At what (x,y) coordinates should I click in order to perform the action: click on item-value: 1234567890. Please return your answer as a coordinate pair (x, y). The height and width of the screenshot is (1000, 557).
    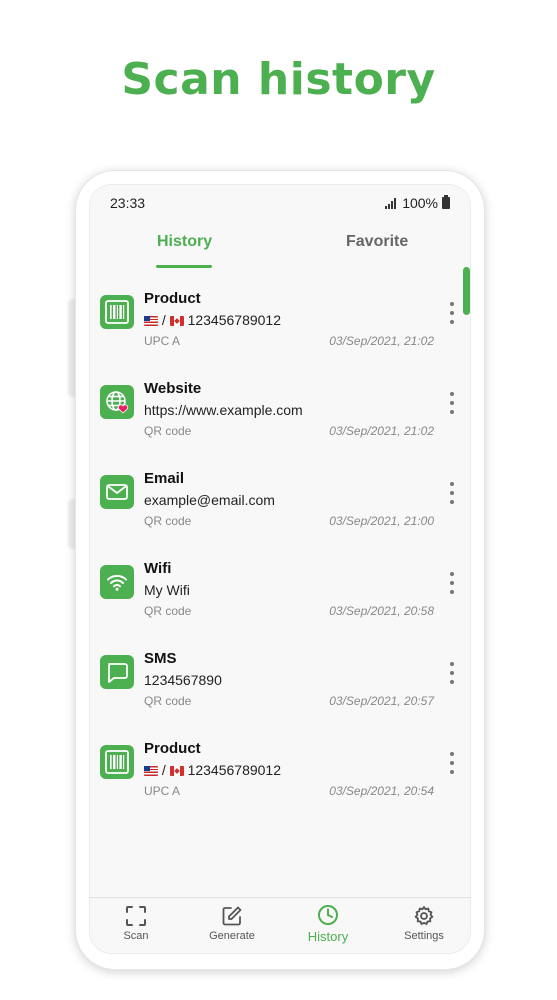
    Looking at the image, I should click on (183, 680).